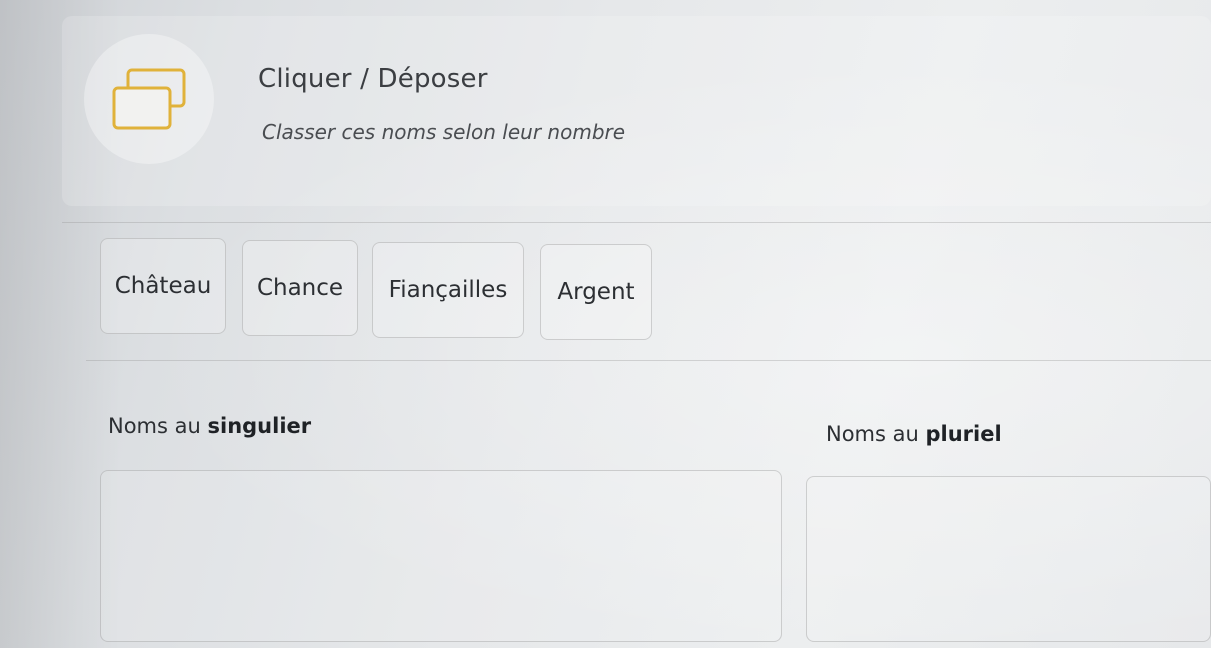 The image size is (1211, 648). I want to click on zone-label-plural: Noms au pluriel, so click(914, 434).